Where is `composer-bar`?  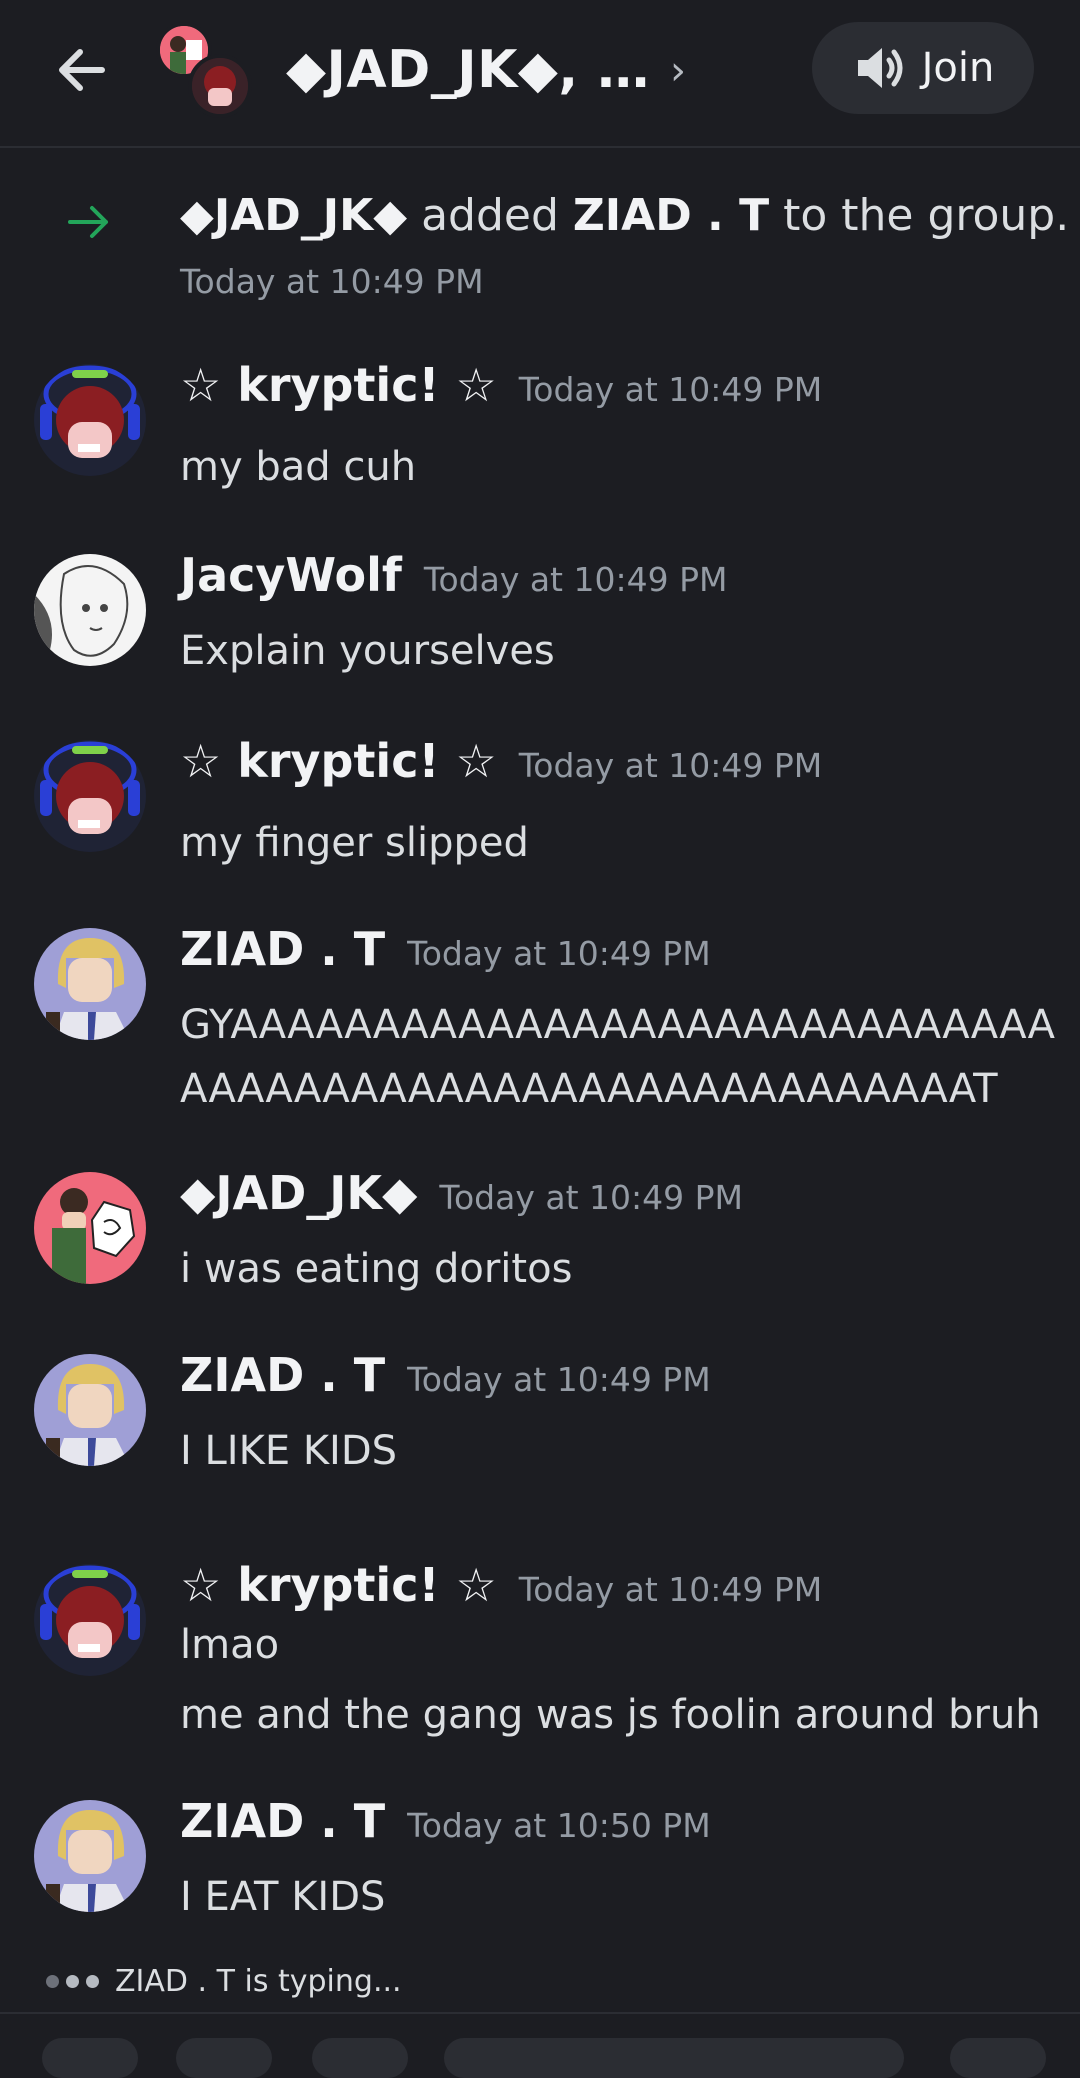 composer-bar is located at coordinates (540, 2046).